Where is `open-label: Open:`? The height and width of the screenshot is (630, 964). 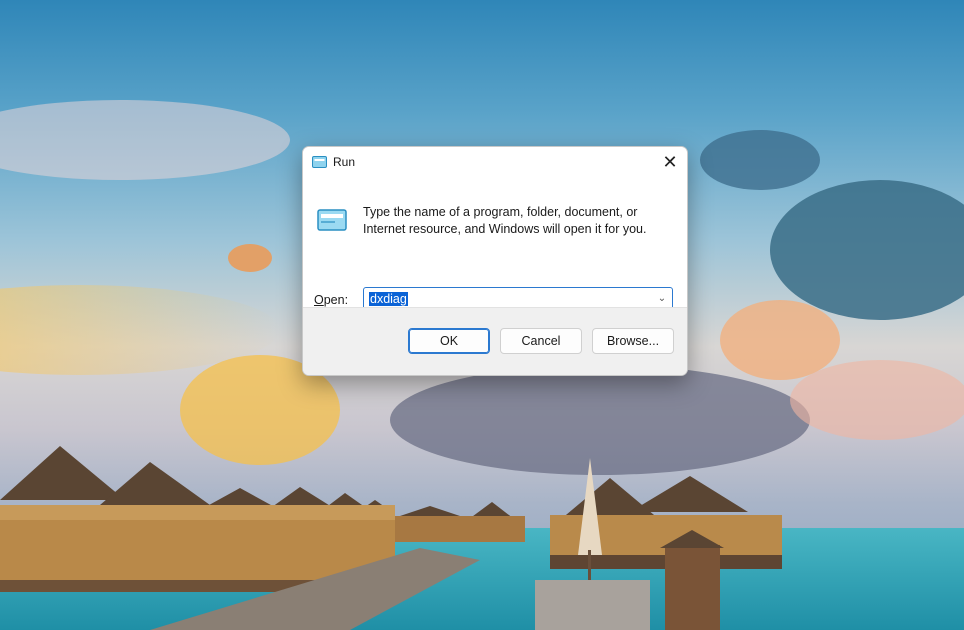 open-label: Open: is located at coordinates (331, 300).